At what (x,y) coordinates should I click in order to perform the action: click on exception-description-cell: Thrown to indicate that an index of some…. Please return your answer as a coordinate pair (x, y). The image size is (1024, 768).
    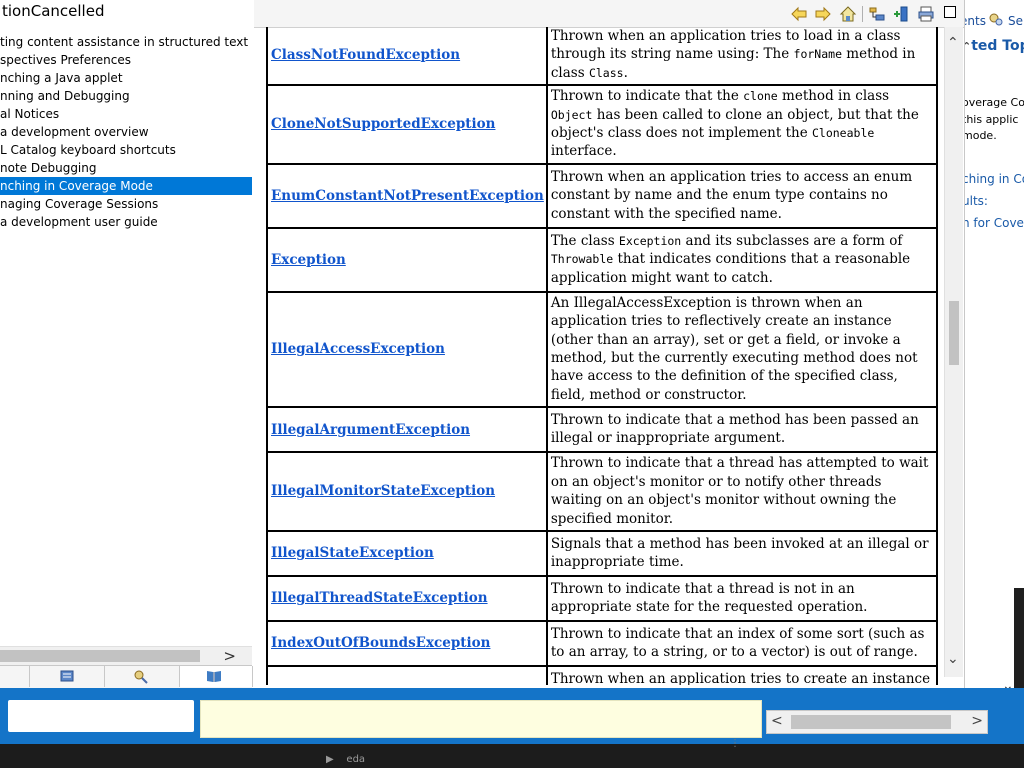
    Looking at the image, I should click on (741, 643).